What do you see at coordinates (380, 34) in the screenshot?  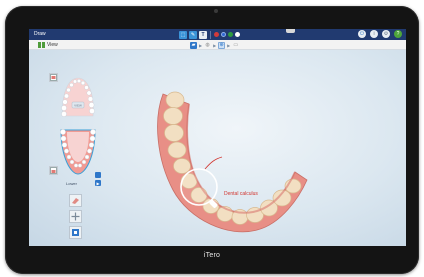 I see `system-icons: ⏻ i ⚙ ?` at bounding box center [380, 34].